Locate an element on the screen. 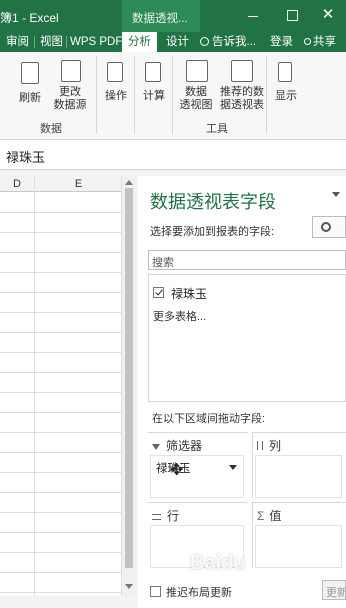 The width and height of the screenshot is (346, 608). tab-view: 视图 is located at coordinates (51, 42).